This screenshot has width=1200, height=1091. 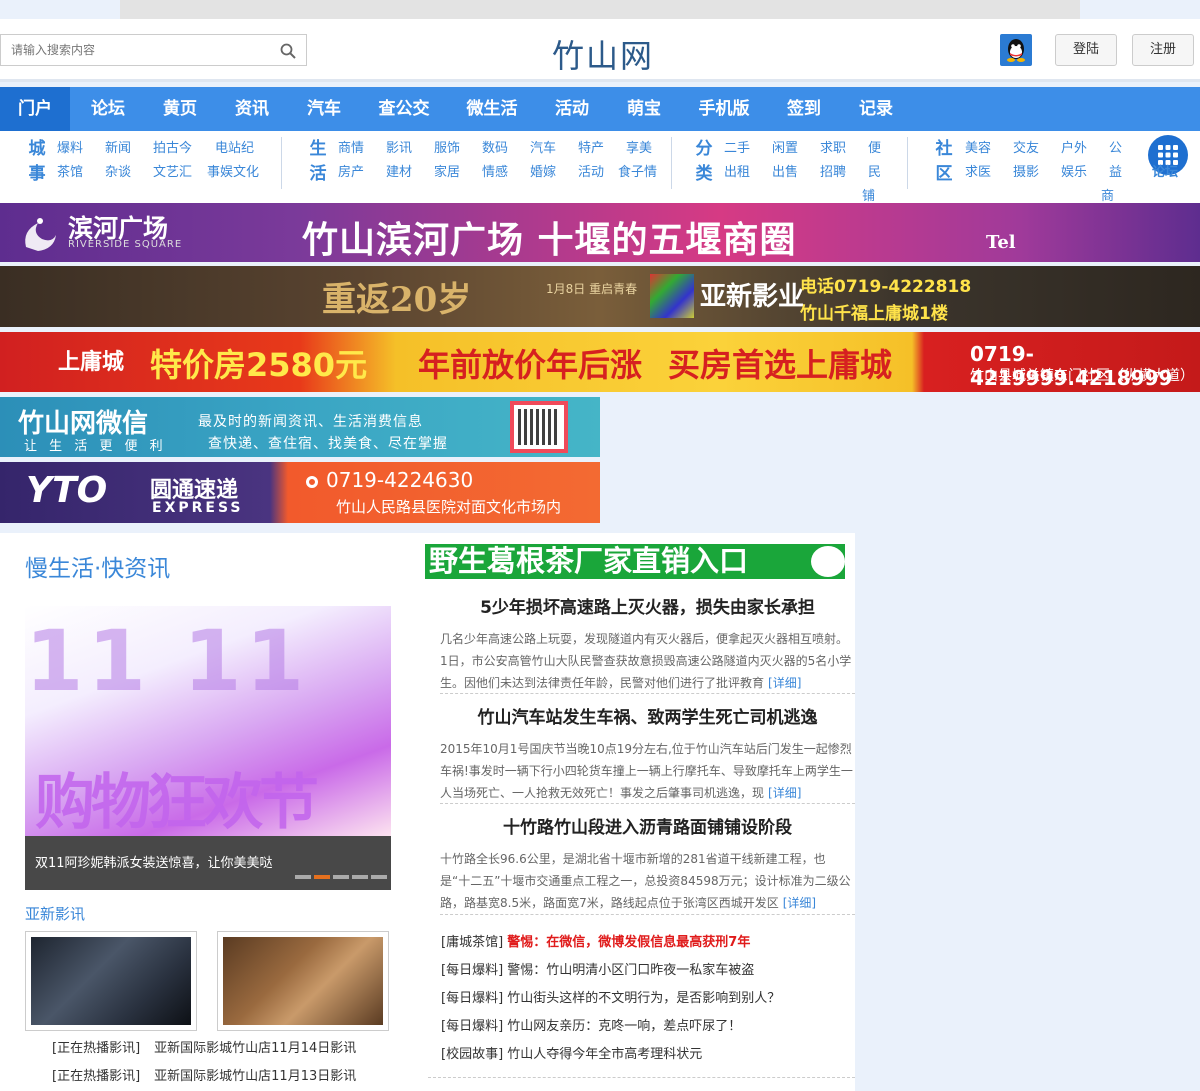 I want to click on subnav-link: 杂谈, so click(x=118, y=173).